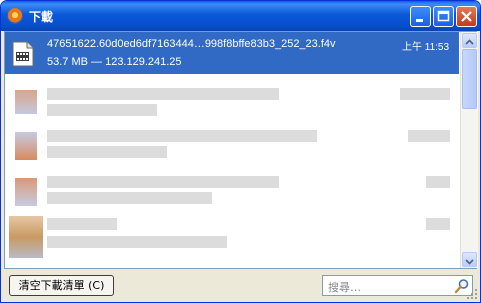 The width and height of the screenshot is (481, 303). I want to click on window-title: 下載, so click(41, 17).